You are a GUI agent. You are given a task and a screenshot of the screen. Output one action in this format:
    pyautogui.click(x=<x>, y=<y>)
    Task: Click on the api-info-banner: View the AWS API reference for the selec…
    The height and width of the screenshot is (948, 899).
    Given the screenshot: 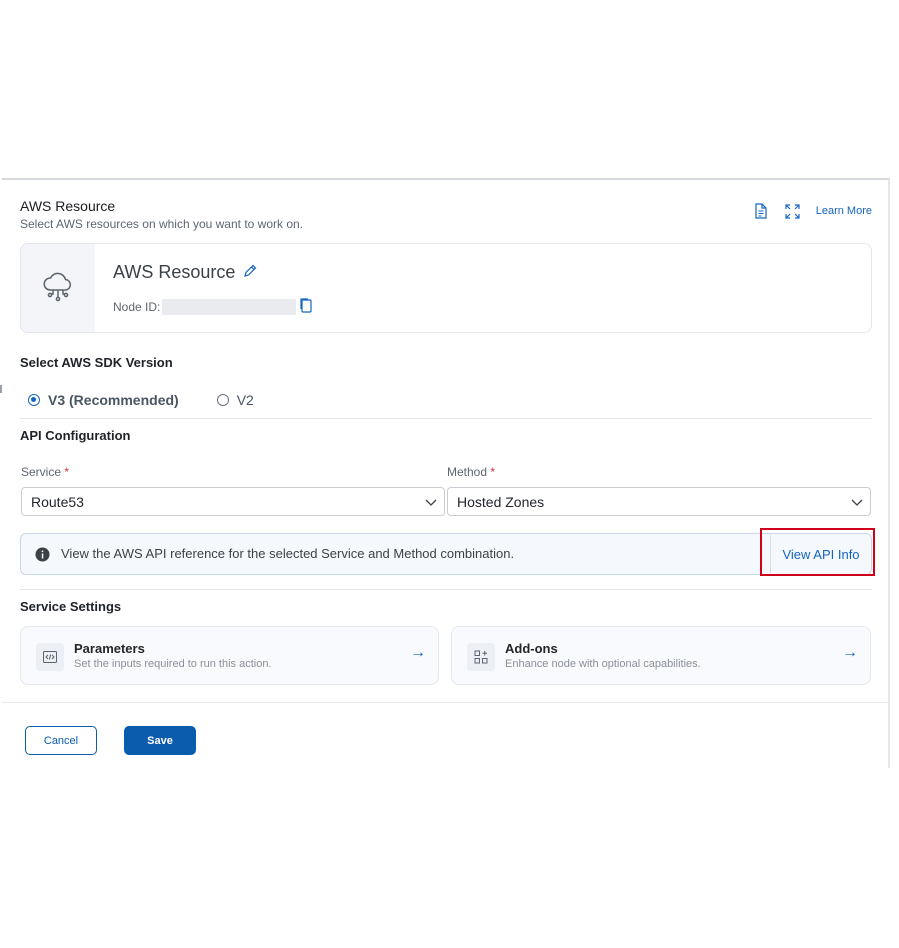 What is the action you would take?
    pyautogui.click(x=446, y=554)
    